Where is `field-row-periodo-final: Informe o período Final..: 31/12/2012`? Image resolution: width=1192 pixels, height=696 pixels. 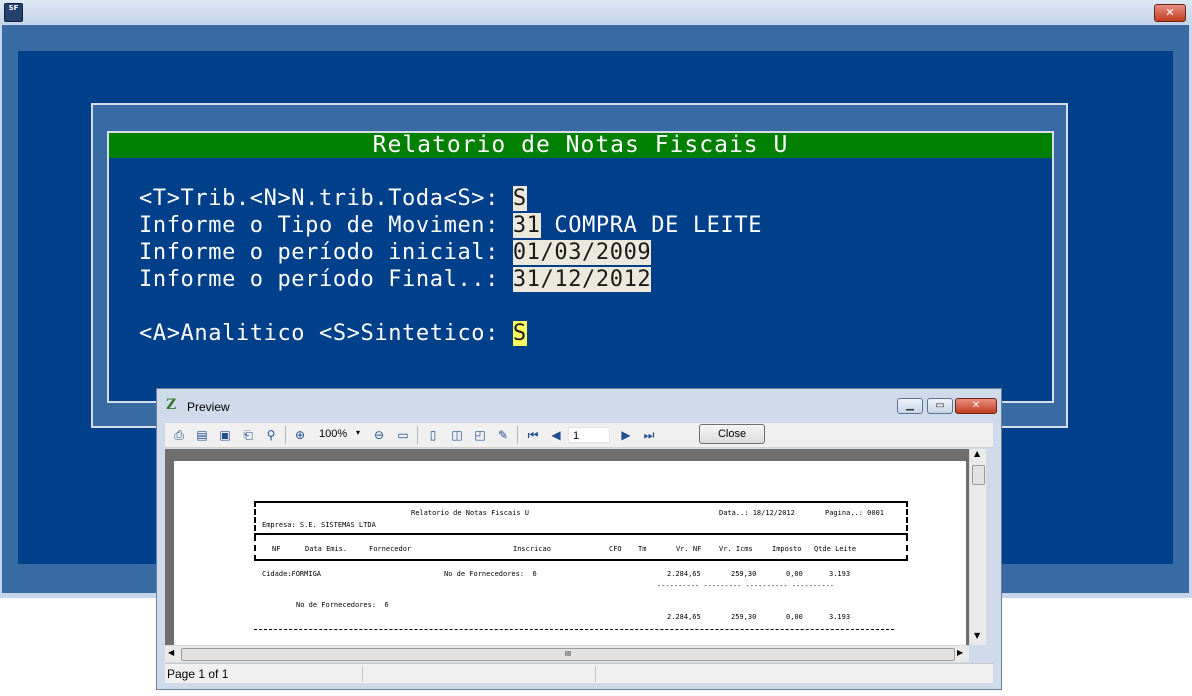 field-row-periodo-final: Informe o período Final..: 31/12/2012 is located at coordinates (395, 280).